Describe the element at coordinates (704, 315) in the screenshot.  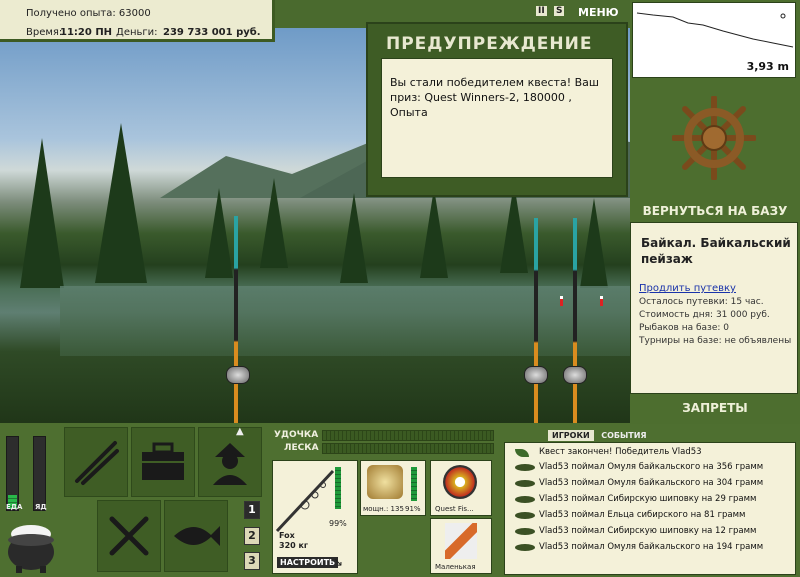
I see `day-cost: Стоимость дня: 31 000 руб.` at that location.